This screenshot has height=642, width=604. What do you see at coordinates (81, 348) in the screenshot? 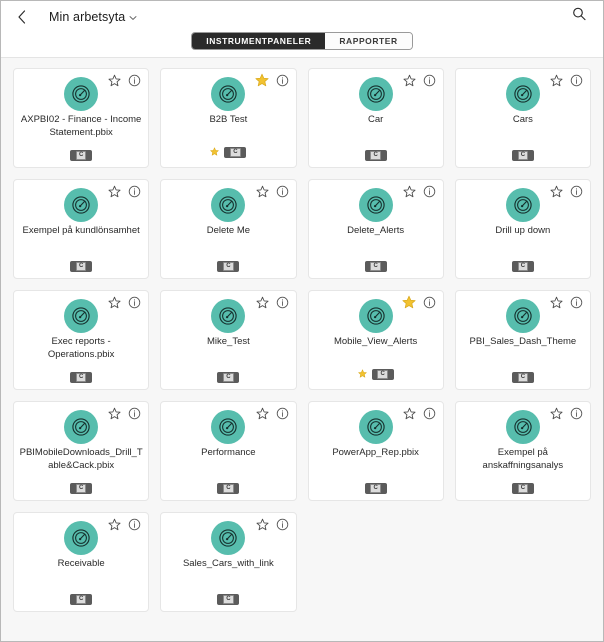
I see `card-title: Exec reports - Operations.pbix` at bounding box center [81, 348].